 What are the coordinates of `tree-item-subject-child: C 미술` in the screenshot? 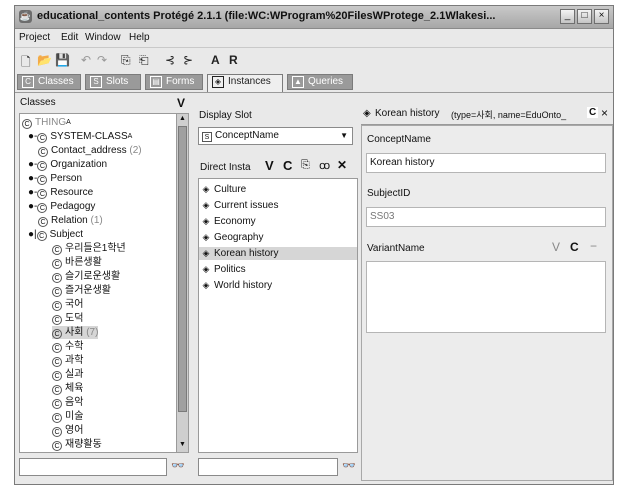 It's located at (67, 416).